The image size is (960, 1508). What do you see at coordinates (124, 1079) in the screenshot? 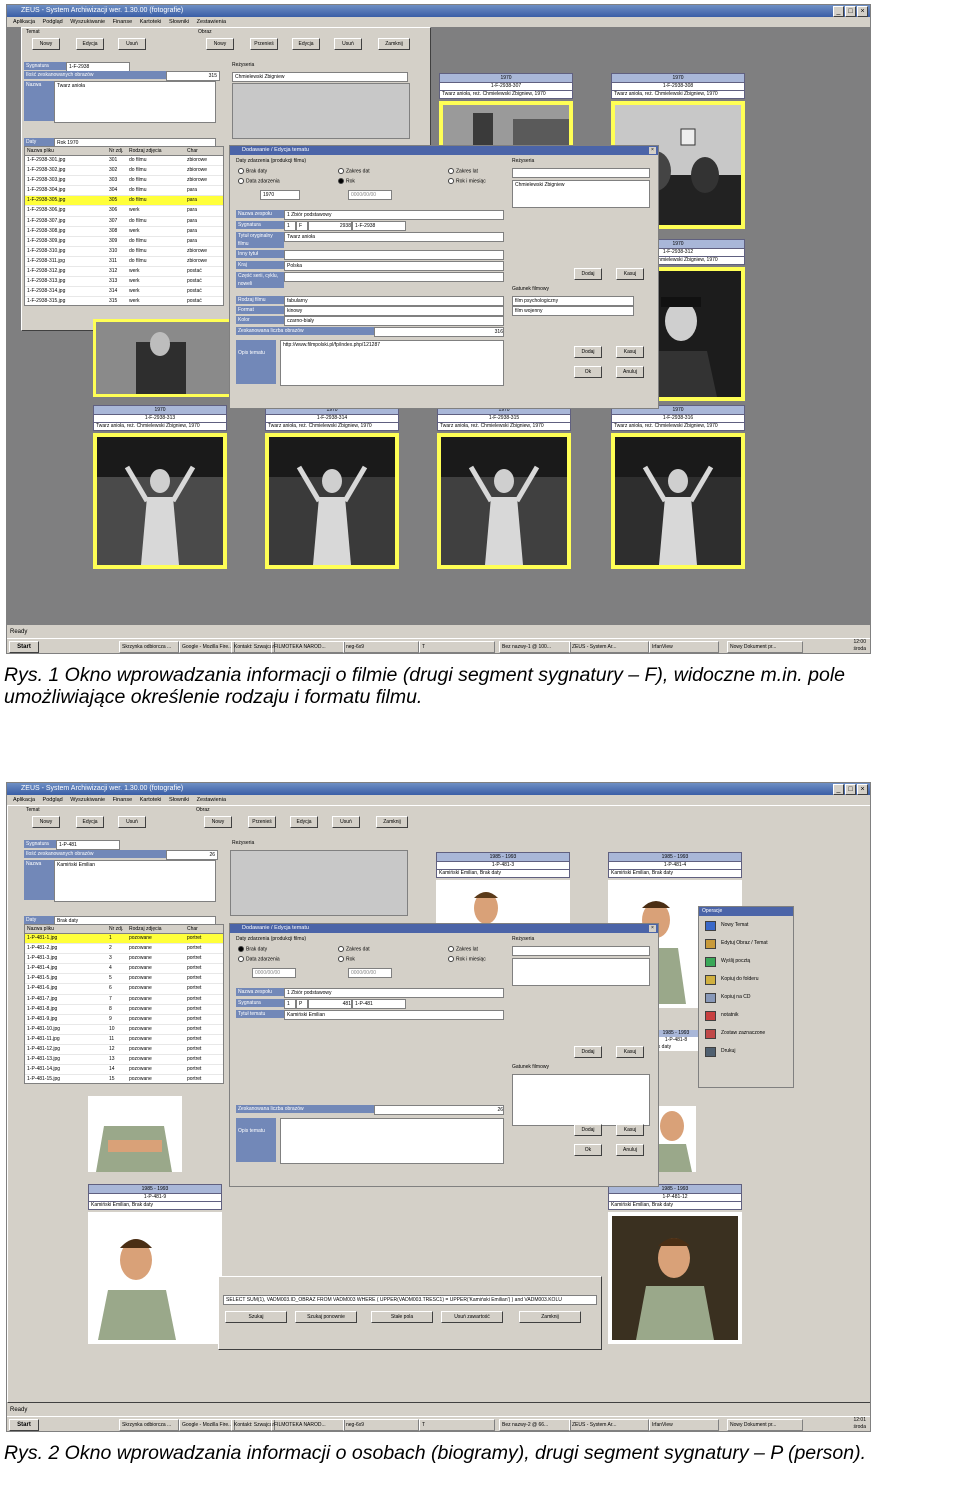
I see `table-row: 1-P-481-15.jpg 15 pozowane portret` at bounding box center [124, 1079].